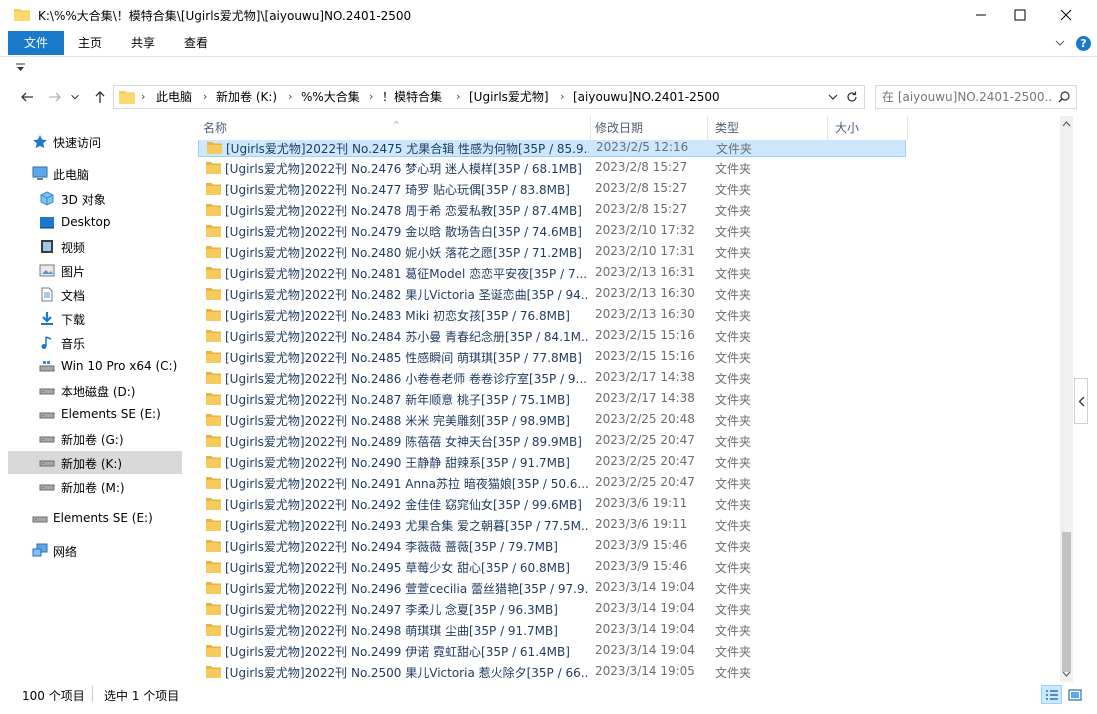  What do you see at coordinates (47, 318) in the screenshot?
I see `download-icon` at bounding box center [47, 318].